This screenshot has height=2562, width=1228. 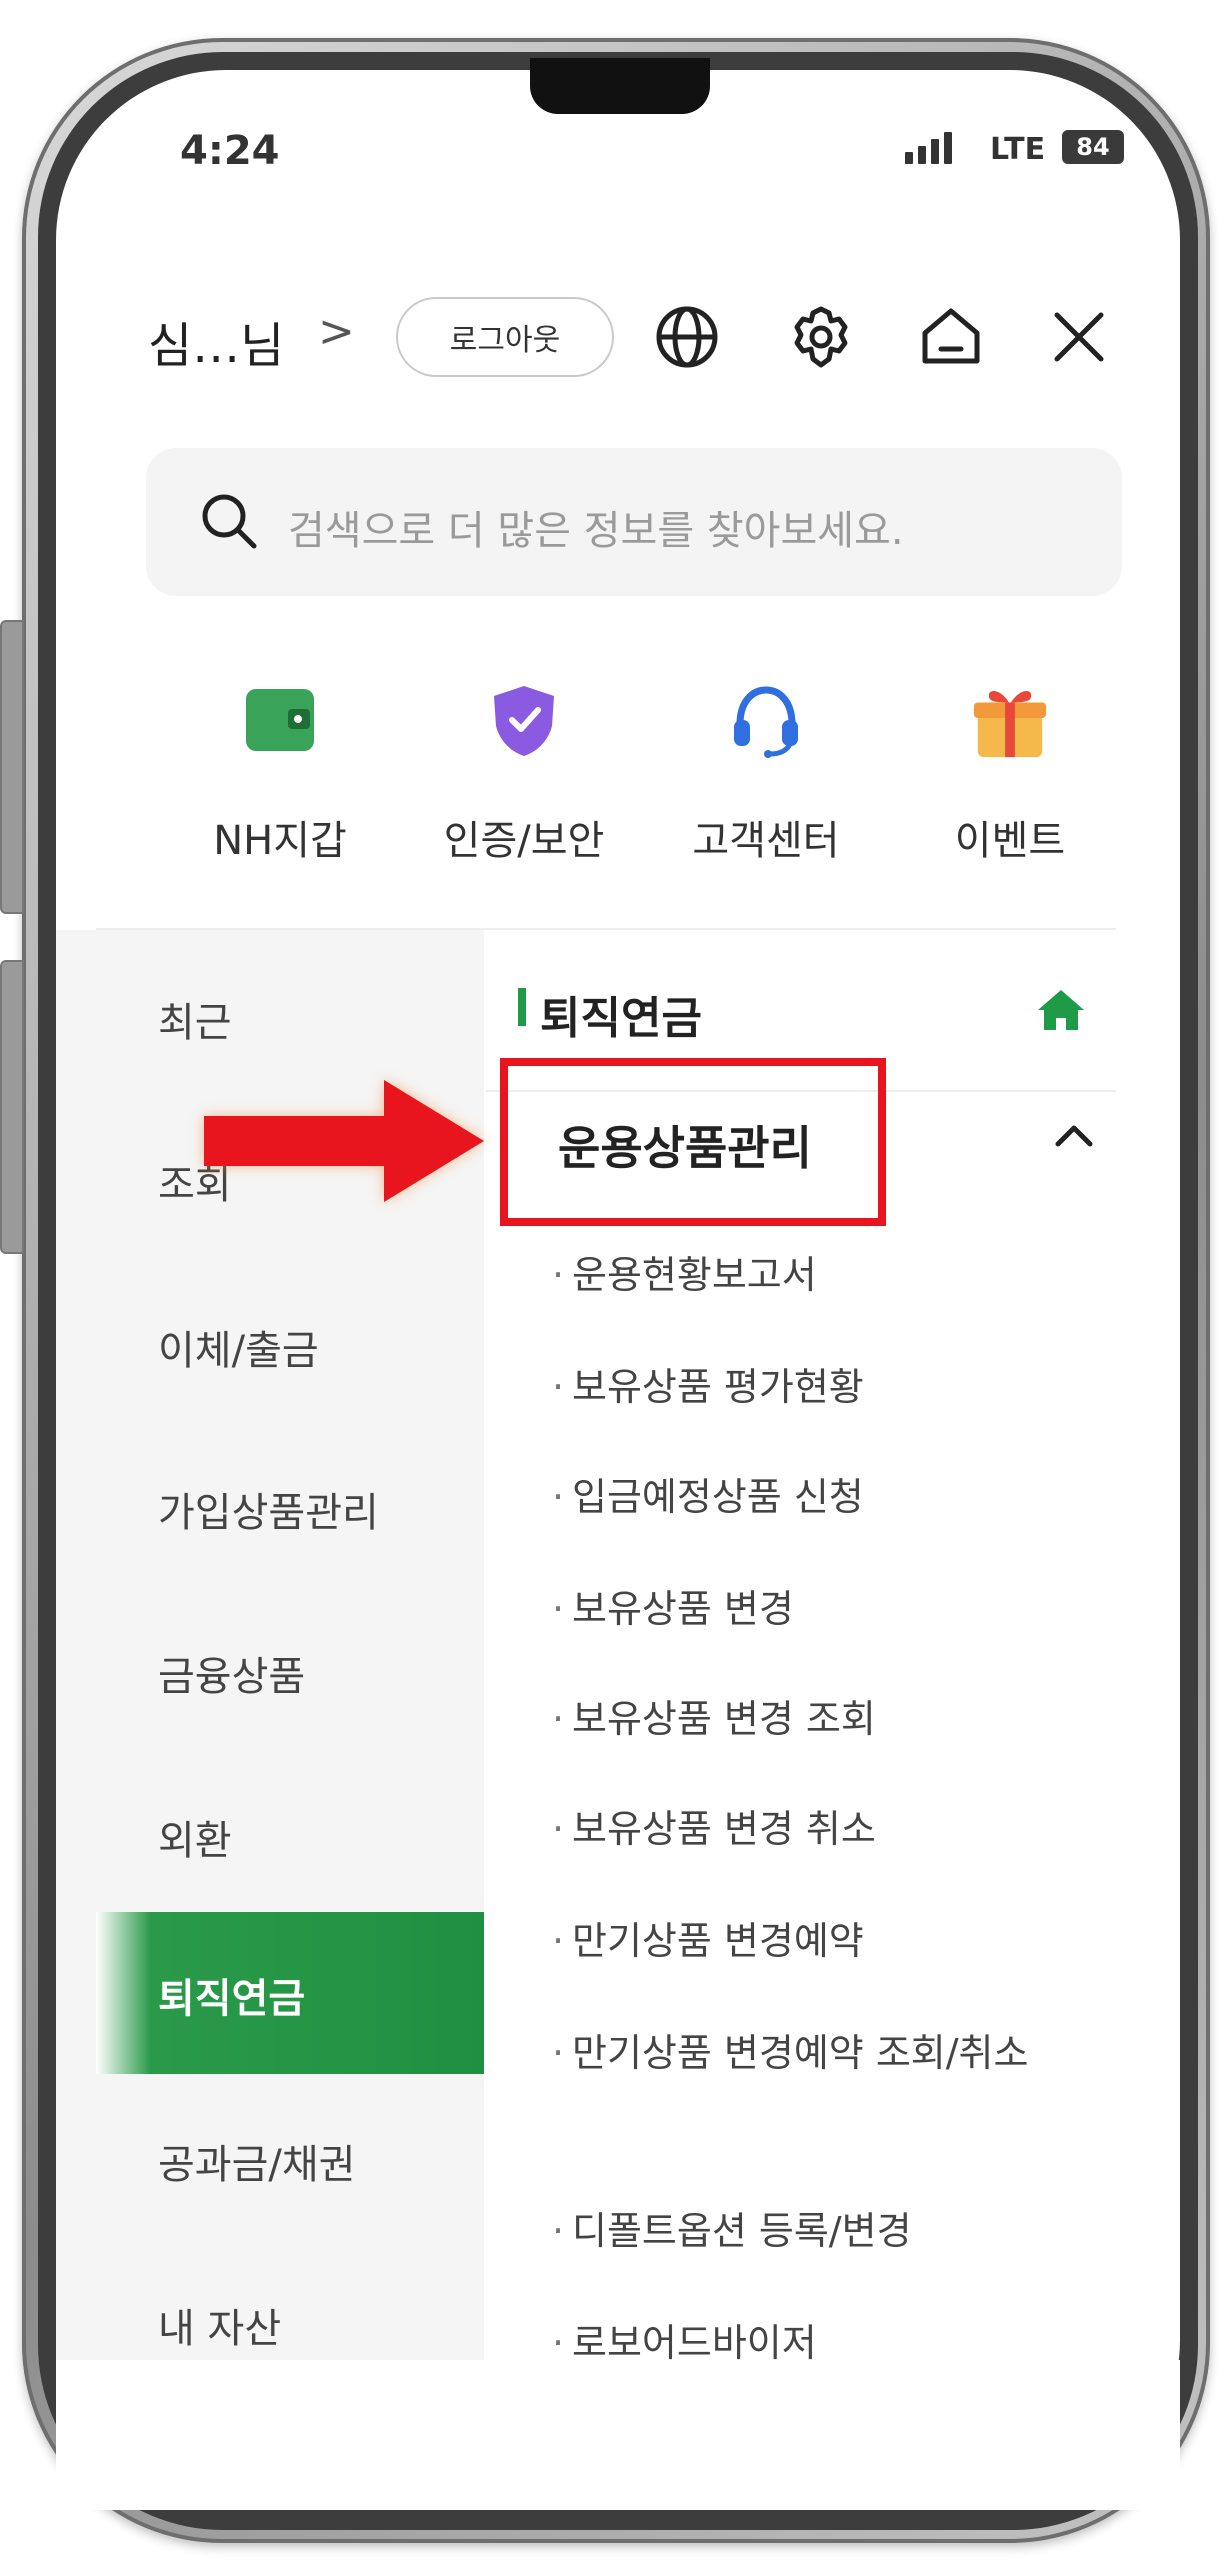 What do you see at coordinates (229, 523) in the screenshot?
I see `search-icon` at bounding box center [229, 523].